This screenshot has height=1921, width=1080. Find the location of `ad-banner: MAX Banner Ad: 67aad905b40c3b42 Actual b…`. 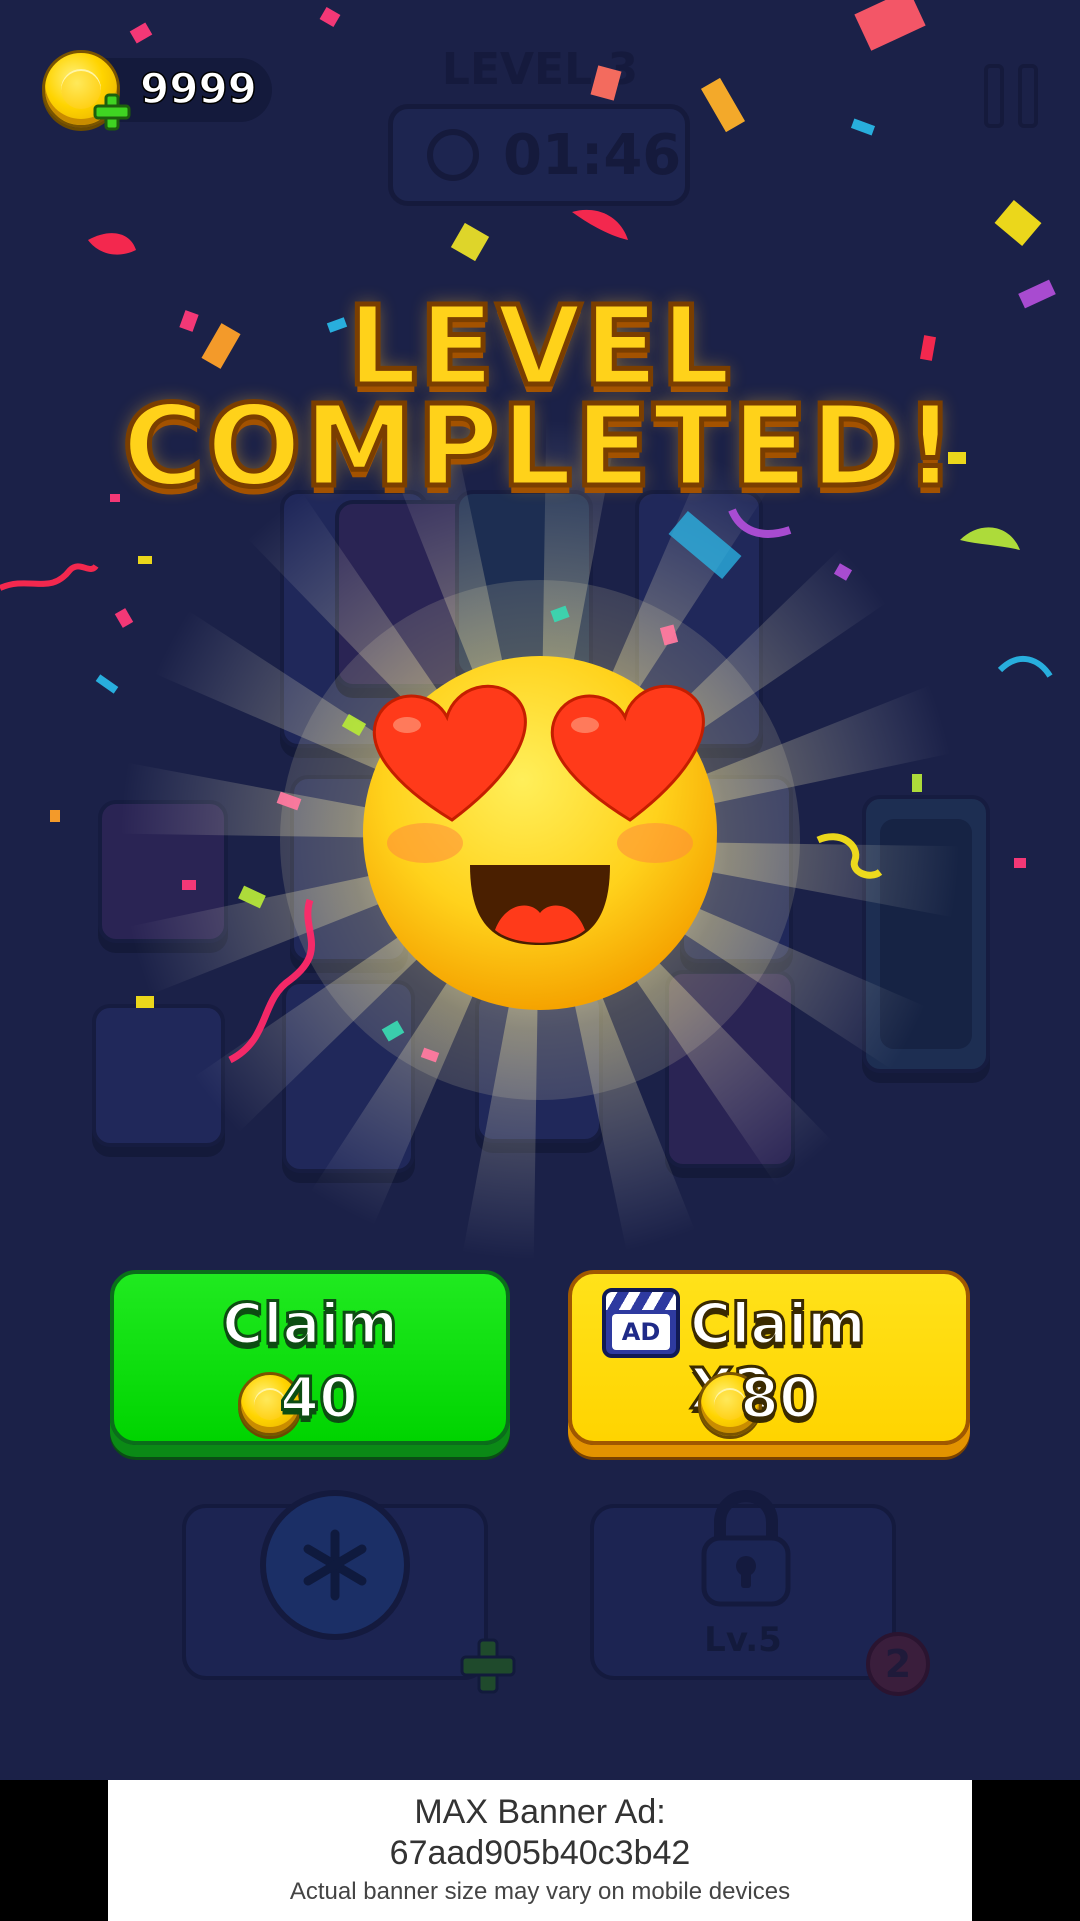

ad-banner: MAX Banner Ad: 67aad905b40c3b42 Actual b… is located at coordinates (540, 1850).